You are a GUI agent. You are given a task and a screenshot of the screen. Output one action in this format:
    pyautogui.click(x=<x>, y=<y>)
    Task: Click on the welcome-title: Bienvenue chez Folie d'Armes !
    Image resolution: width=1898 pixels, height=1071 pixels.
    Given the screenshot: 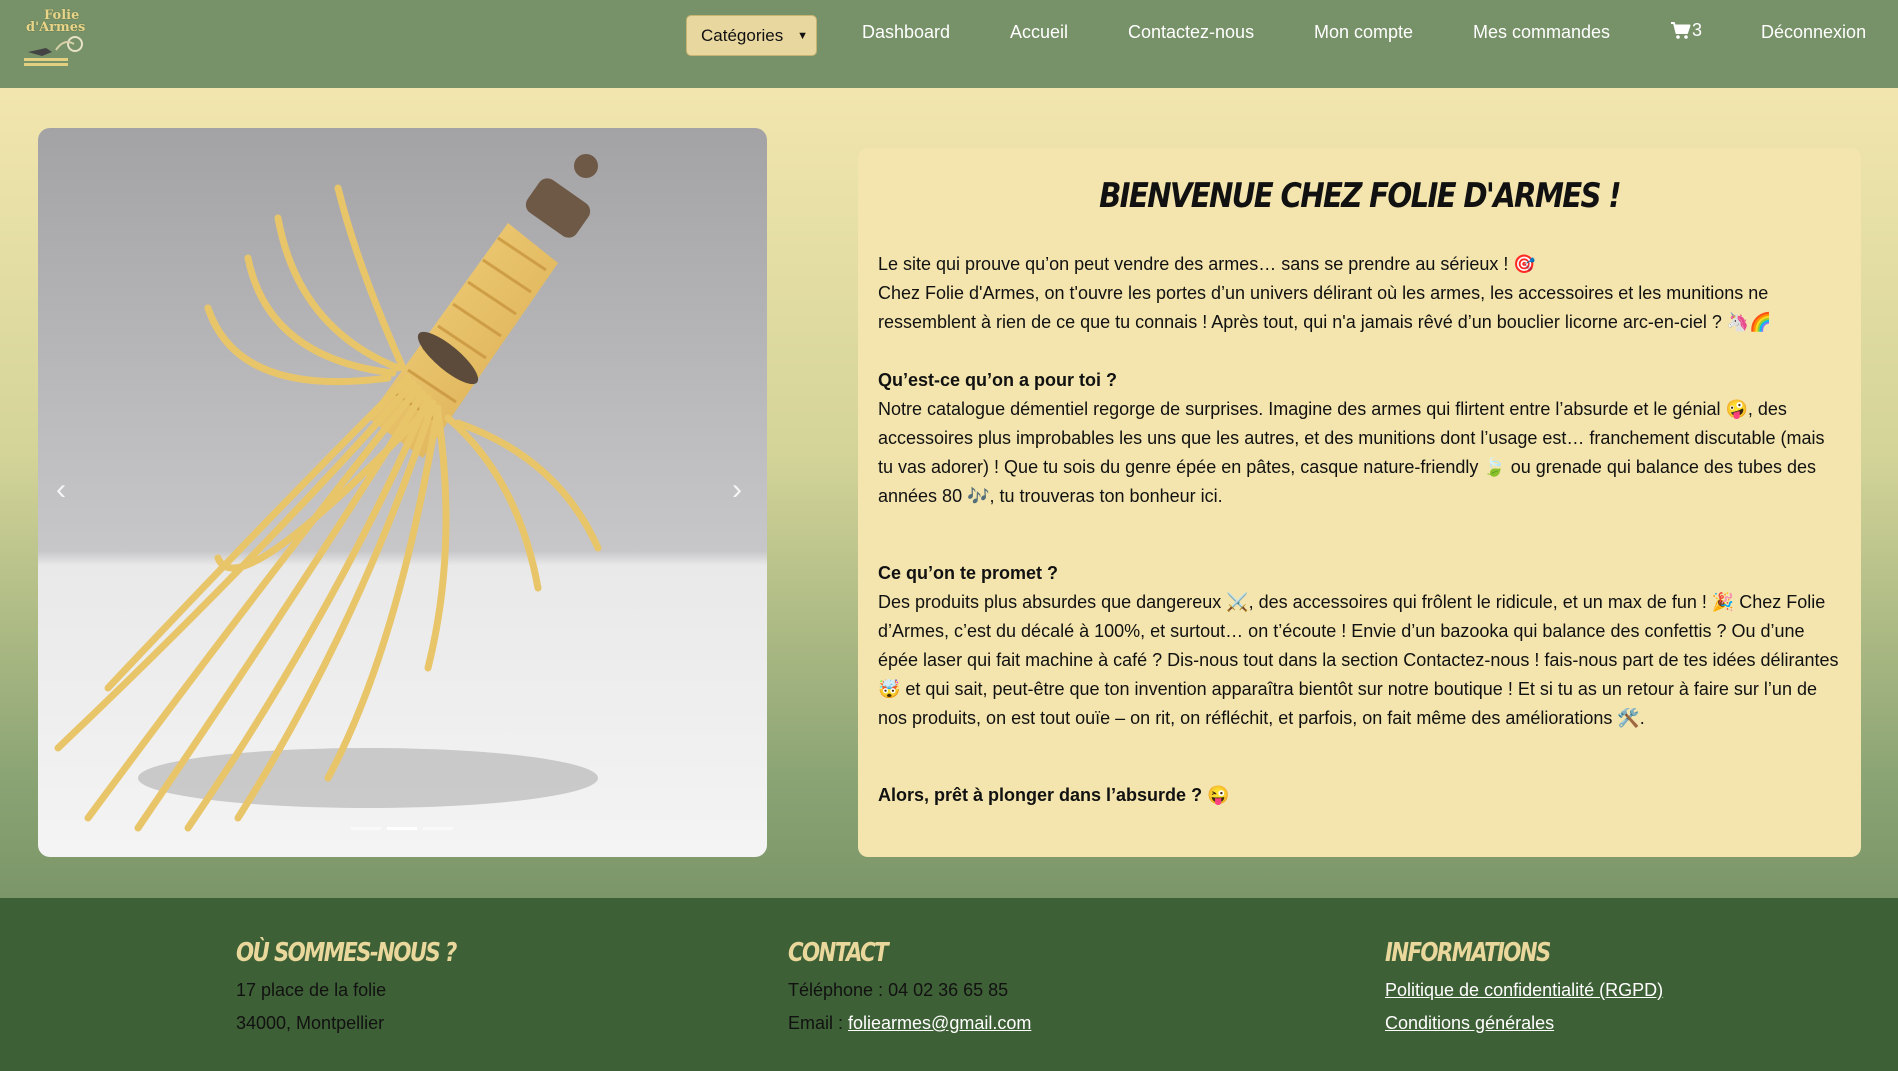 What is the action you would take?
    pyautogui.click(x=1360, y=196)
    